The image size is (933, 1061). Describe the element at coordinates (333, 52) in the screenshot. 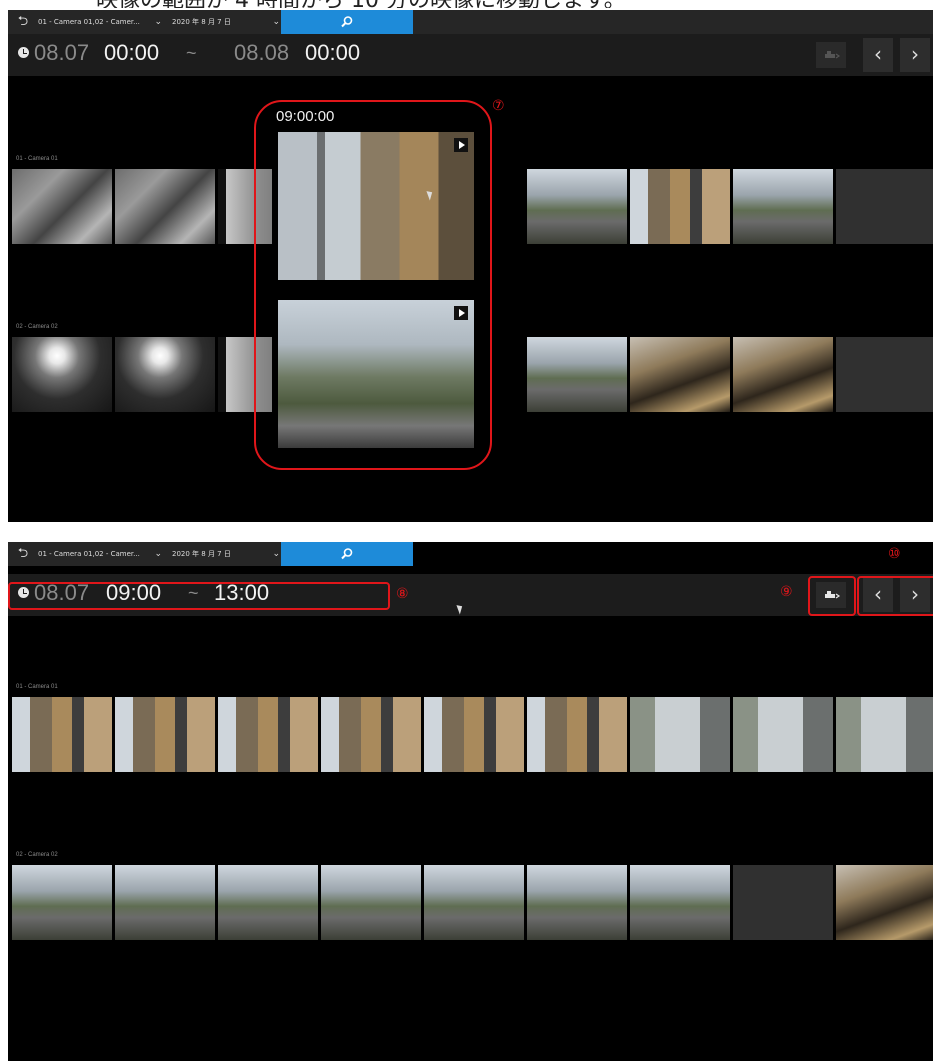

I see `range-end-time: 00:00` at that location.